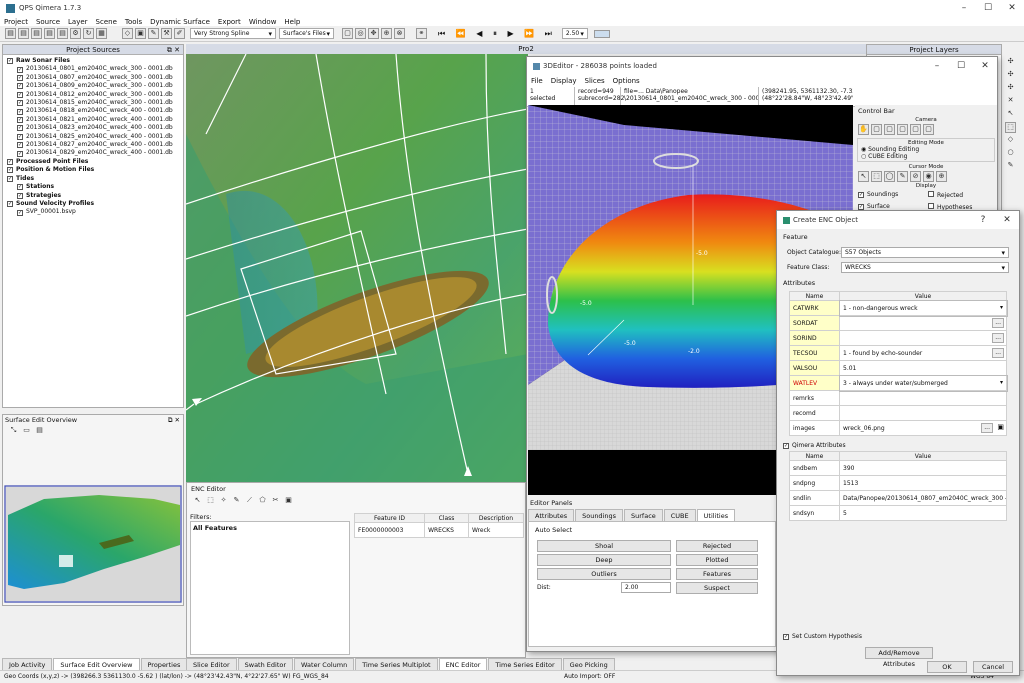 The height and width of the screenshot is (683, 1024). I want to click on menu-scene: Scene, so click(106, 22).